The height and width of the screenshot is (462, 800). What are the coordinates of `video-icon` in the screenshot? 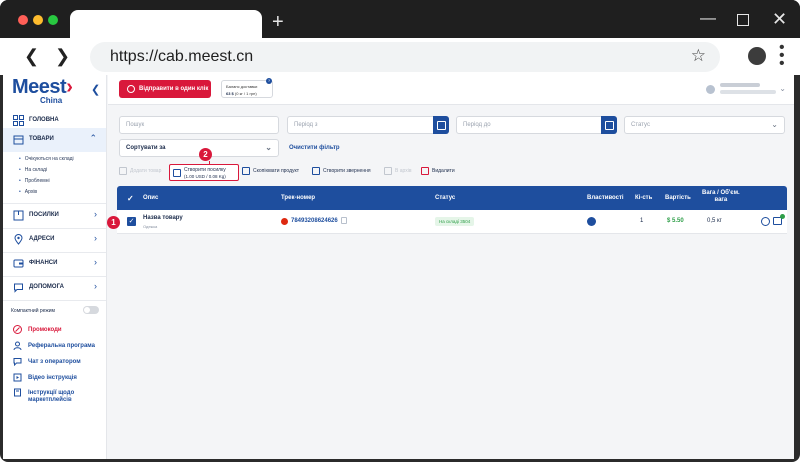 It's located at (17, 377).